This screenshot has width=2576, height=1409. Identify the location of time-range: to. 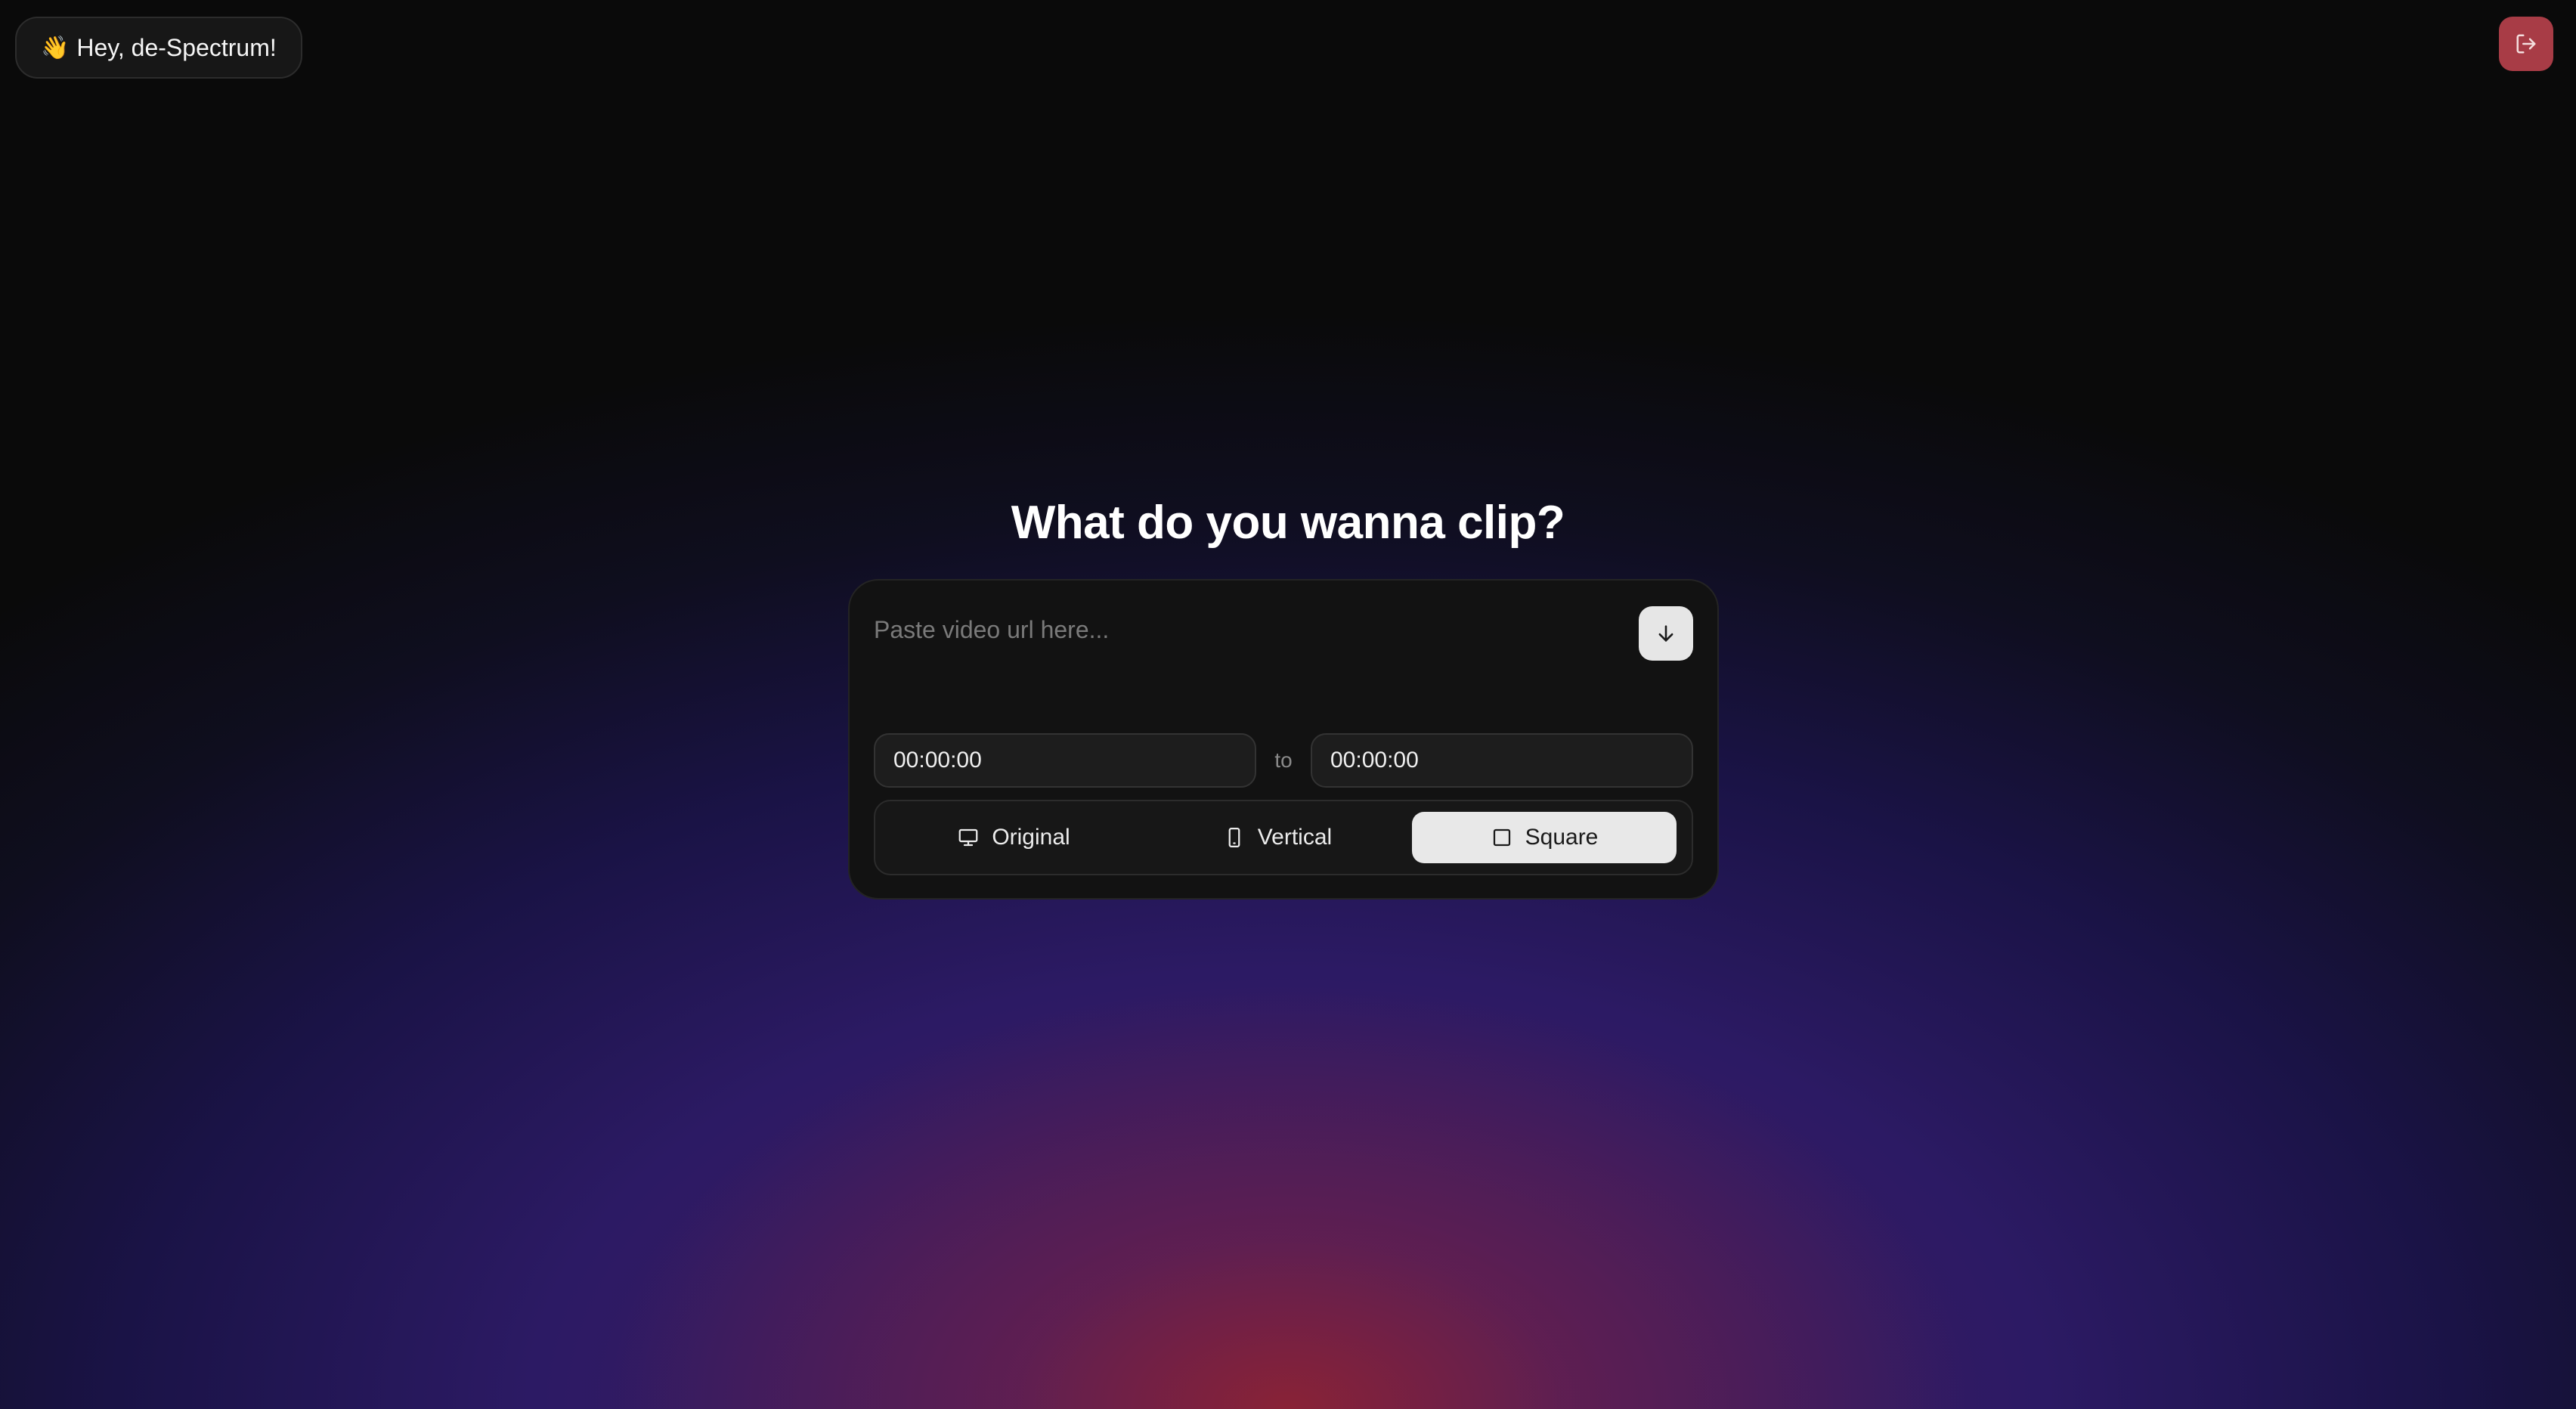
(1283, 760).